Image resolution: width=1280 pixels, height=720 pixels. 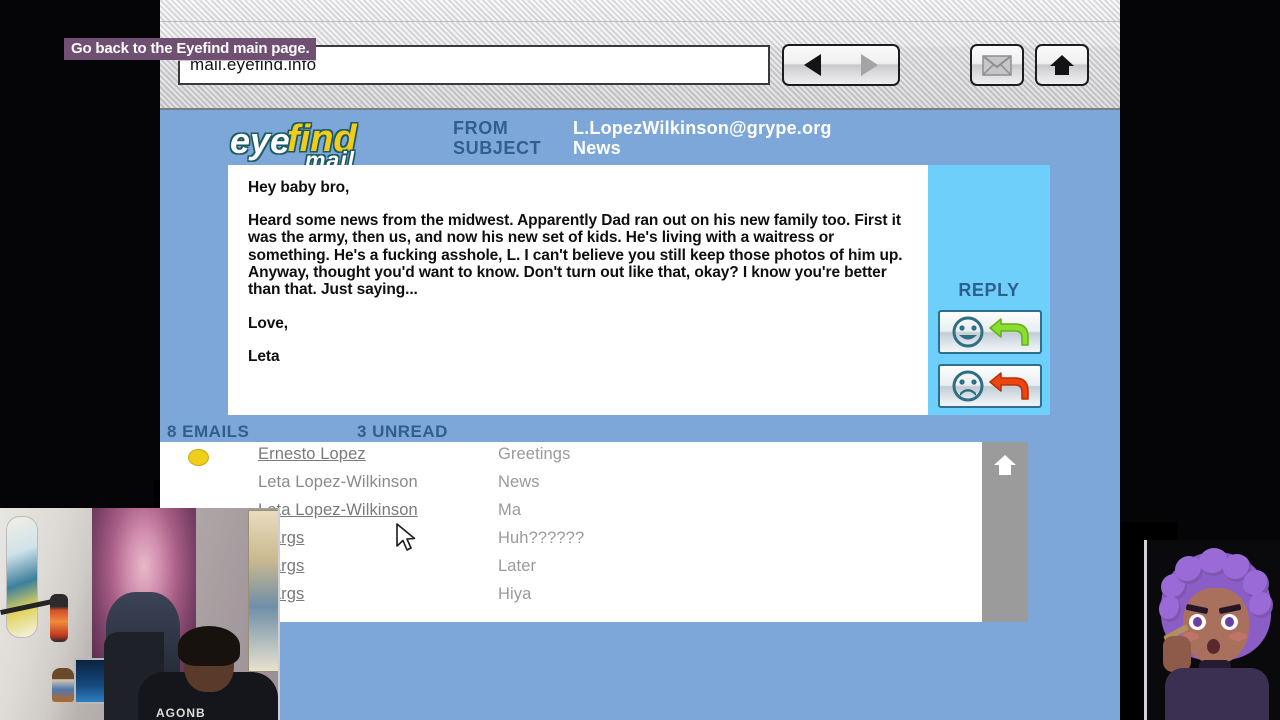 What do you see at coordinates (702, 139) in the screenshot?
I see `message-header-values: L.LopezWilkinson@grype.org News` at bounding box center [702, 139].